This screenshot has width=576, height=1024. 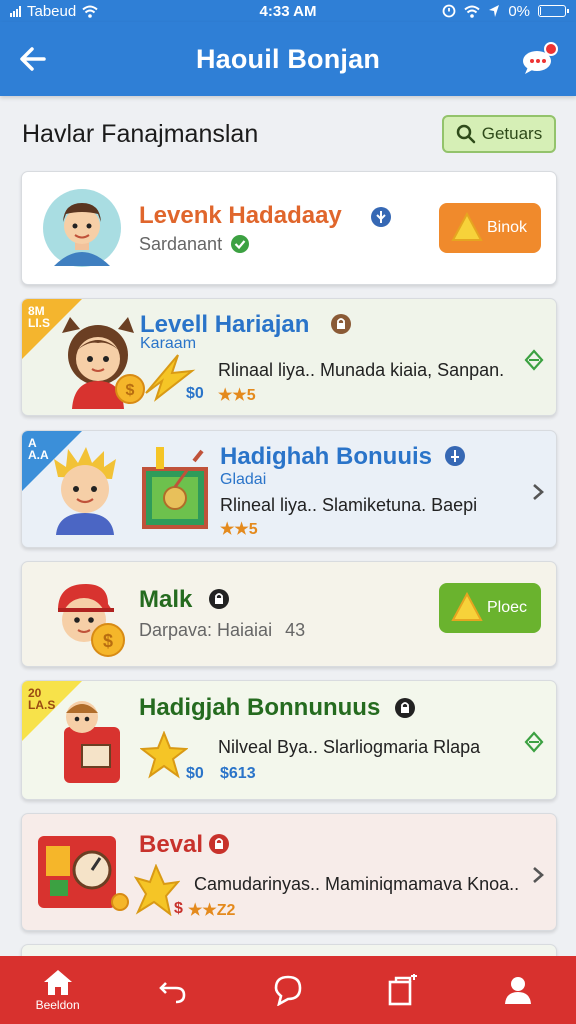 I want to click on page-title: Haouil Bonjan, so click(x=288, y=58).